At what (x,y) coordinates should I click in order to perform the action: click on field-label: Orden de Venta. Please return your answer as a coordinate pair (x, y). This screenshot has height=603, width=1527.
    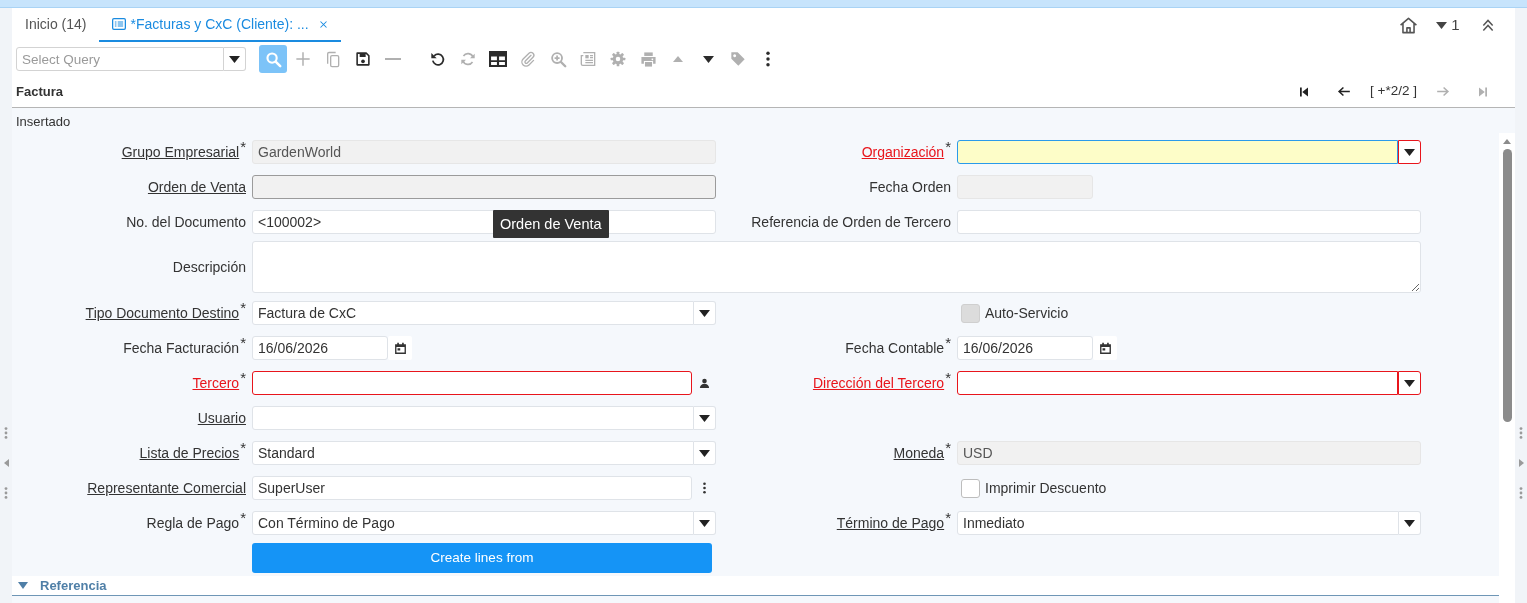
    Looking at the image, I should click on (196, 187).